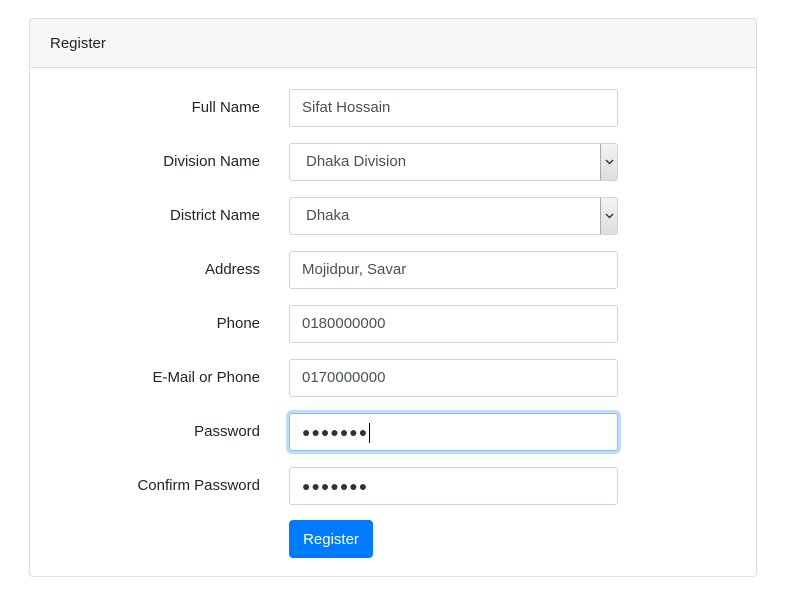  What do you see at coordinates (206, 377) in the screenshot?
I see `email-label: E-Mail or Phone` at bounding box center [206, 377].